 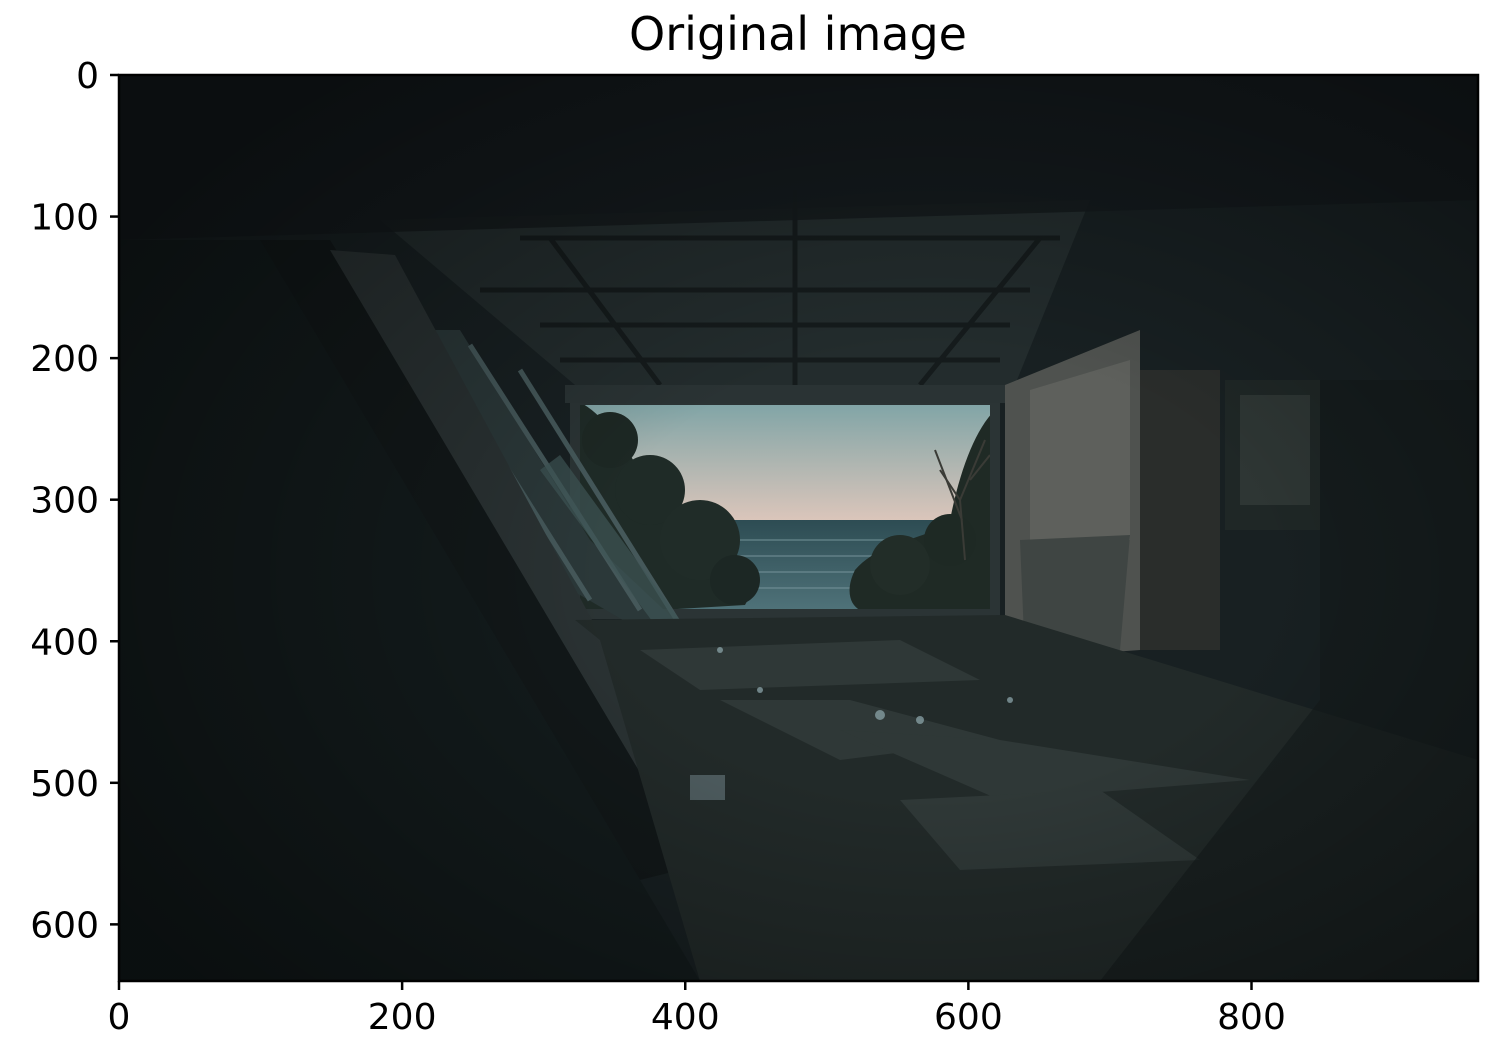 I want to click on x-tick-label: 800, so click(x=1251, y=1017).